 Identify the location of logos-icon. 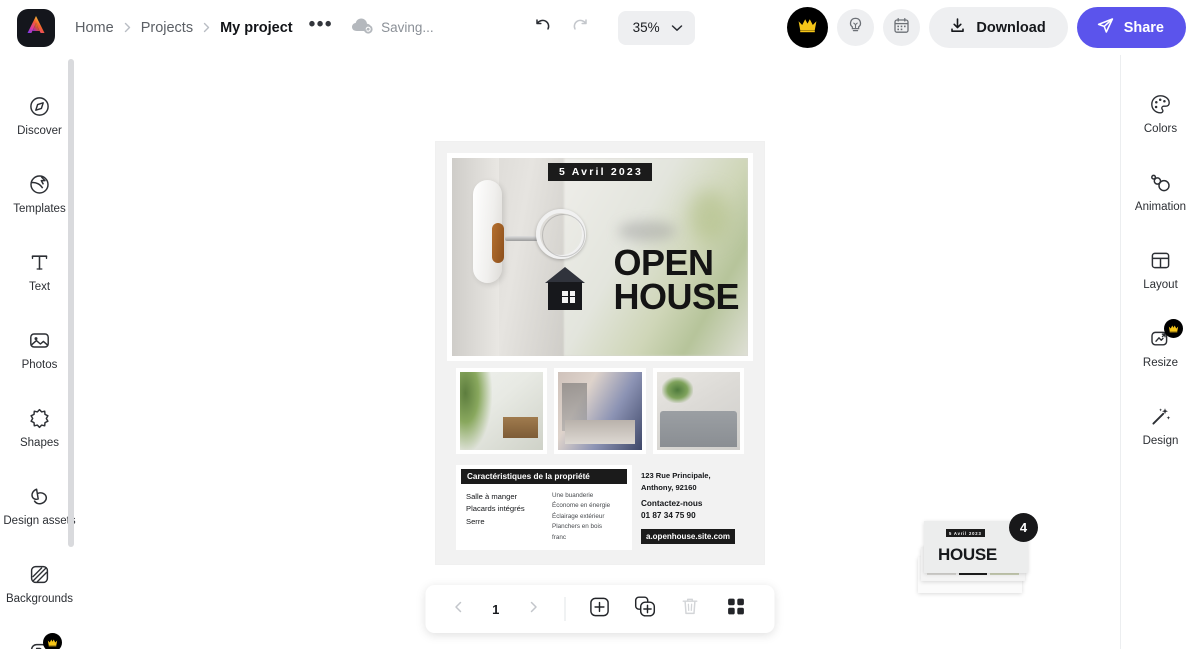
(45, 641).